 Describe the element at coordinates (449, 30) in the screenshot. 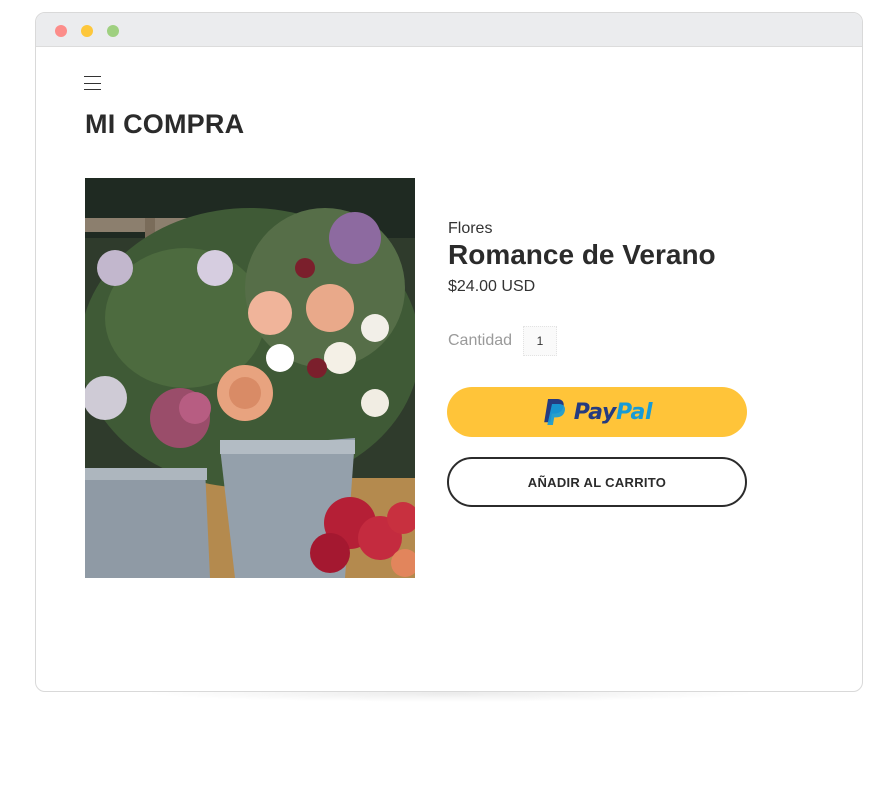

I see `window-titlebar` at that location.